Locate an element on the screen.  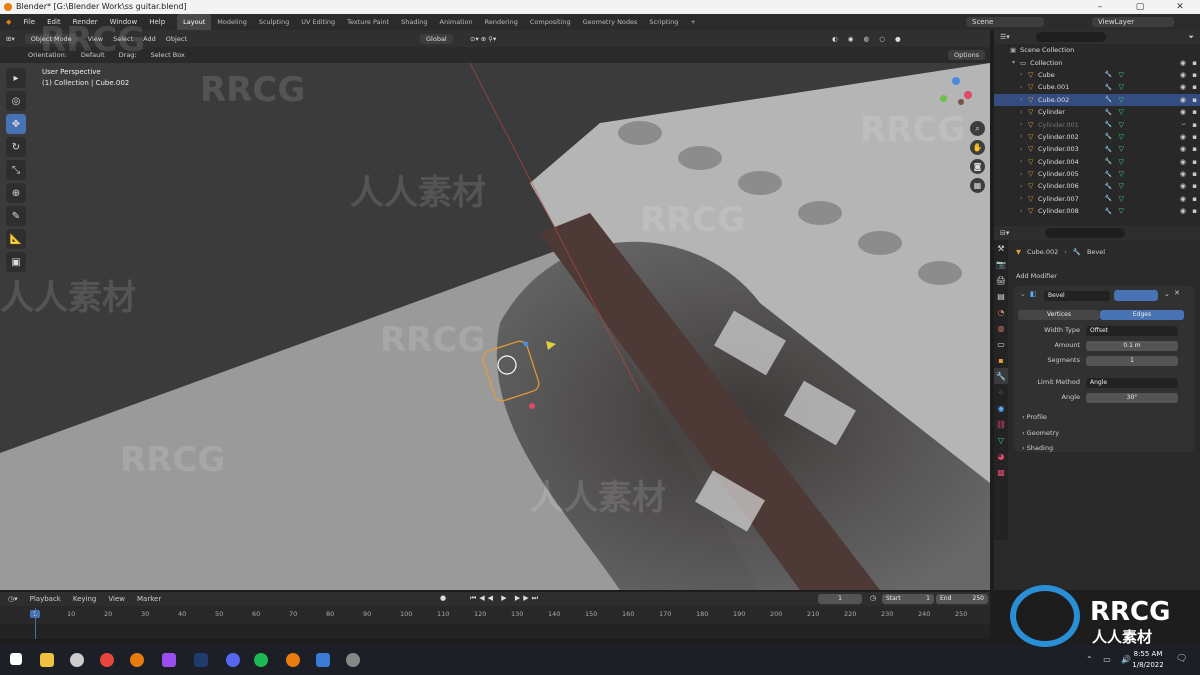
marker-menu: Marker is located at coordinates (149, 599).